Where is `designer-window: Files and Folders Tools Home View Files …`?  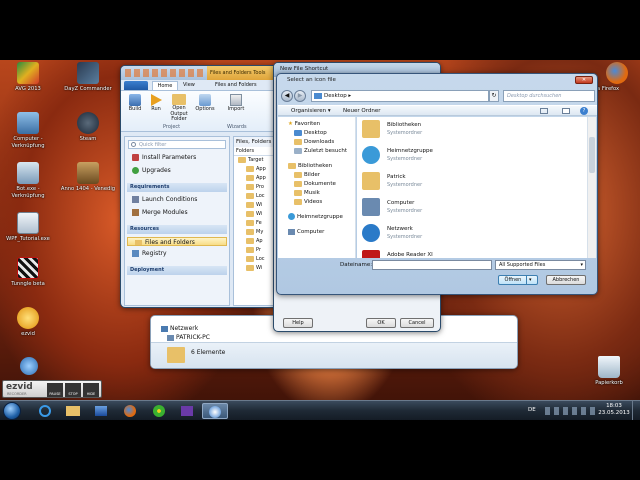
designer-window: Files and Folders Tools Home View Files … is located at coordinates (199, 186).